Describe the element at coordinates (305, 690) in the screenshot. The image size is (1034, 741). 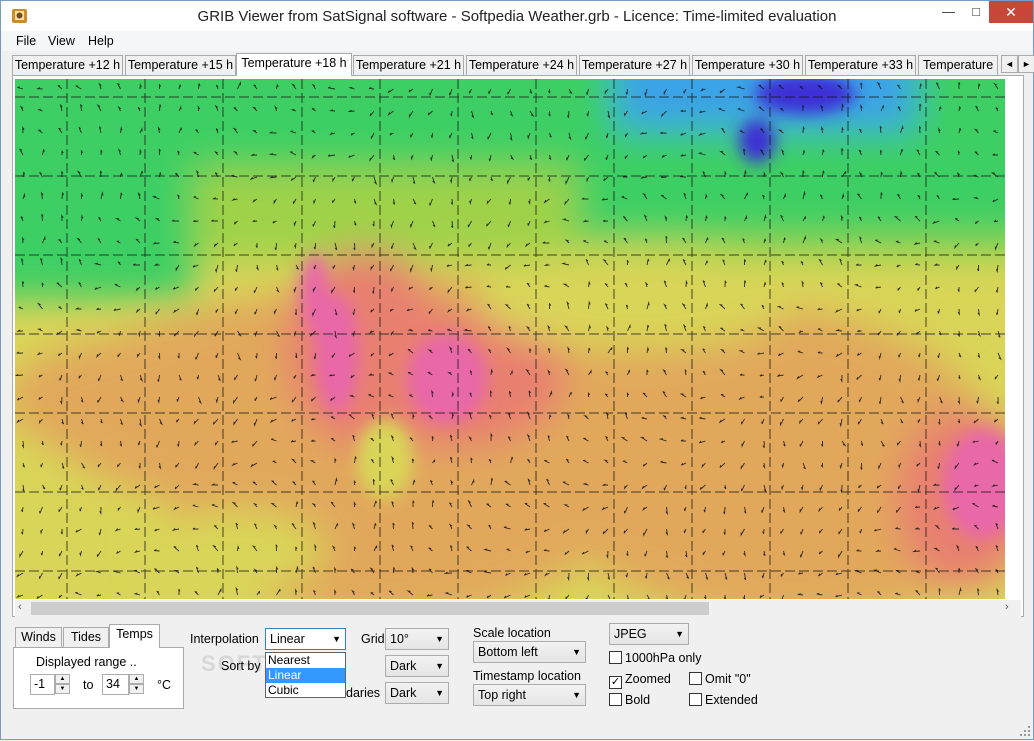
I see `option-cubic: Cubic` at that location.